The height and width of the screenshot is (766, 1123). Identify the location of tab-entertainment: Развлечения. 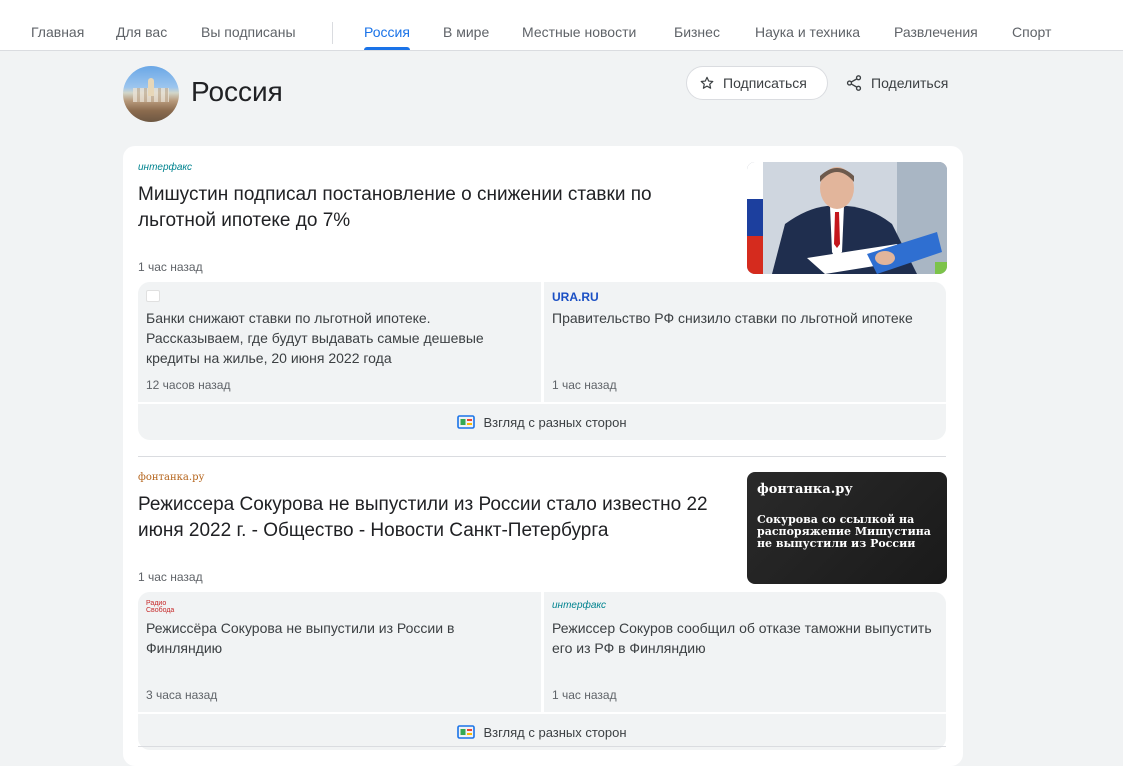
(936, 25).